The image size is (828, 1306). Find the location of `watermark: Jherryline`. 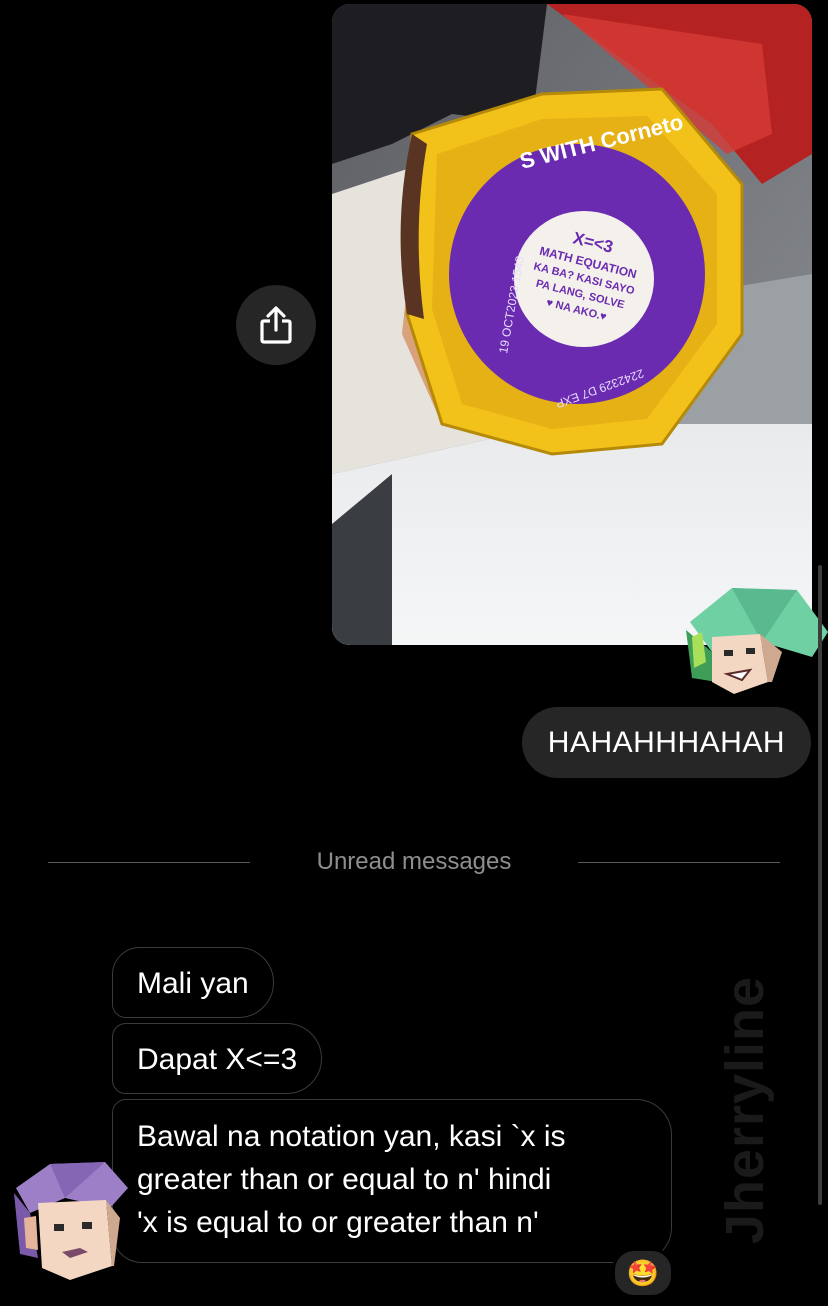

watermark: Jherryline is located at coordinates (745, 1110).